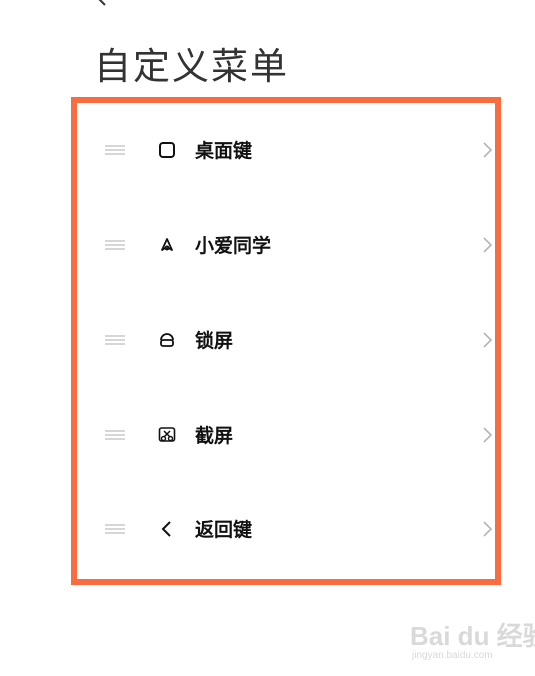 This screenshot has height=676, width=535. Describe the element at coordinates (472, 636) in the screenshot. I see `watermark-logo: Bai du 经验` at that location.